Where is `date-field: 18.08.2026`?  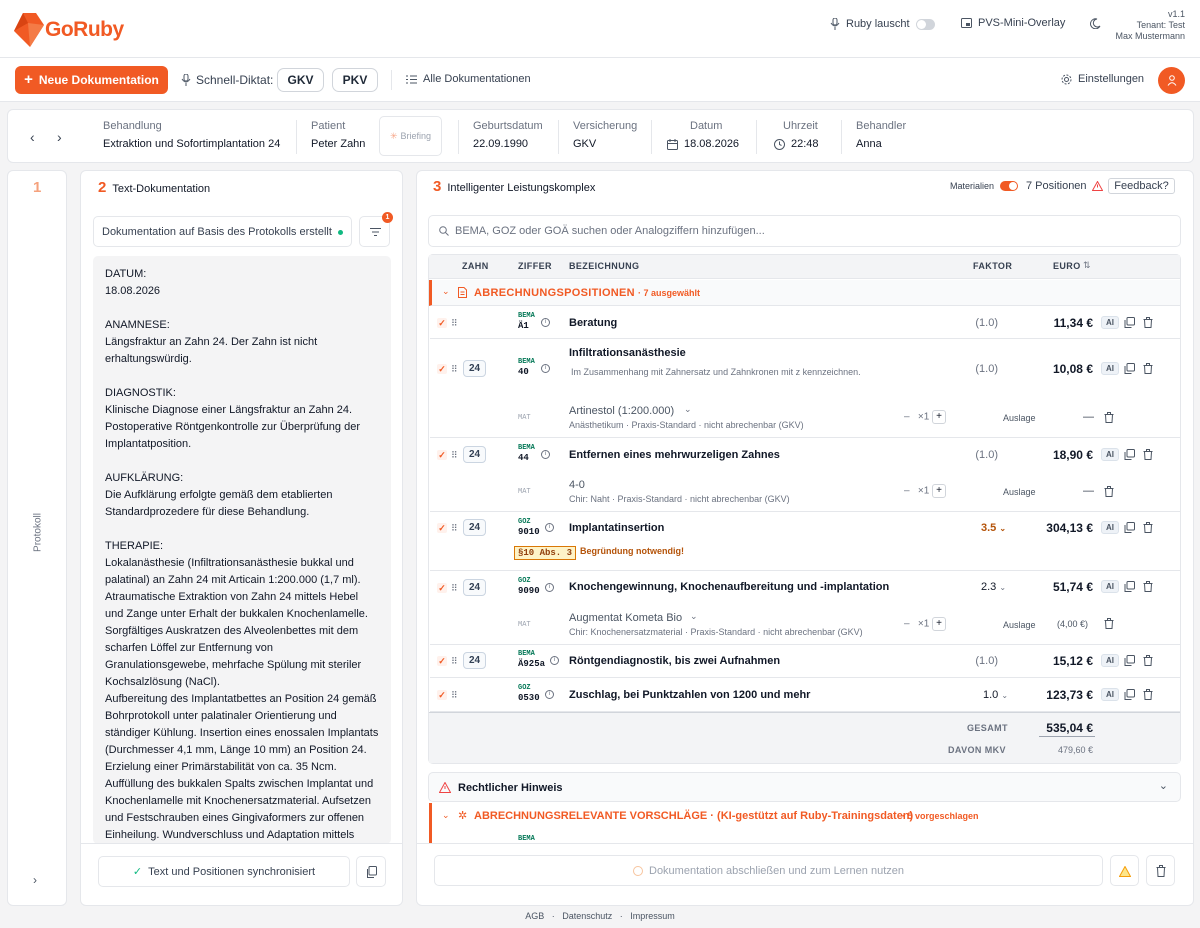
date-field: 18.08.2026 is located at coordinates (703, 144).